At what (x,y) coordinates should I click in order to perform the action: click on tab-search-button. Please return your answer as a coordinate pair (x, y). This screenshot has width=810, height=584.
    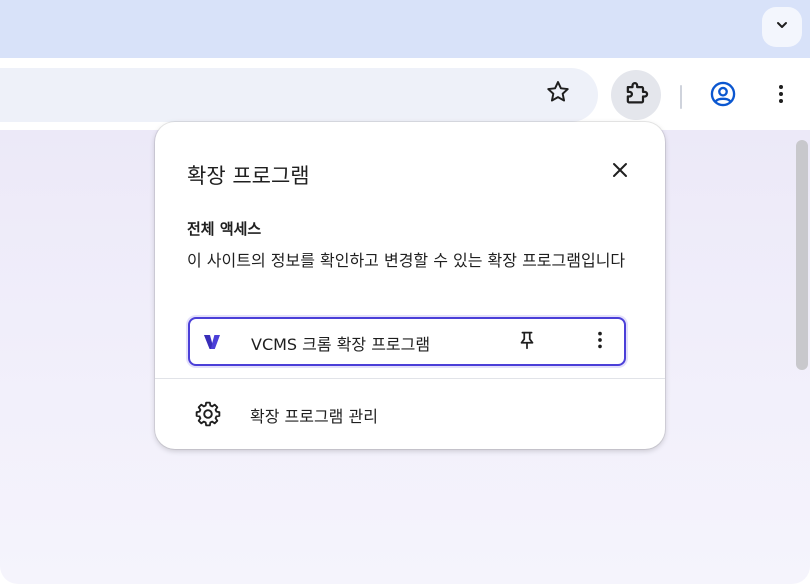
    Looking at the image, I should click on (782, 27).